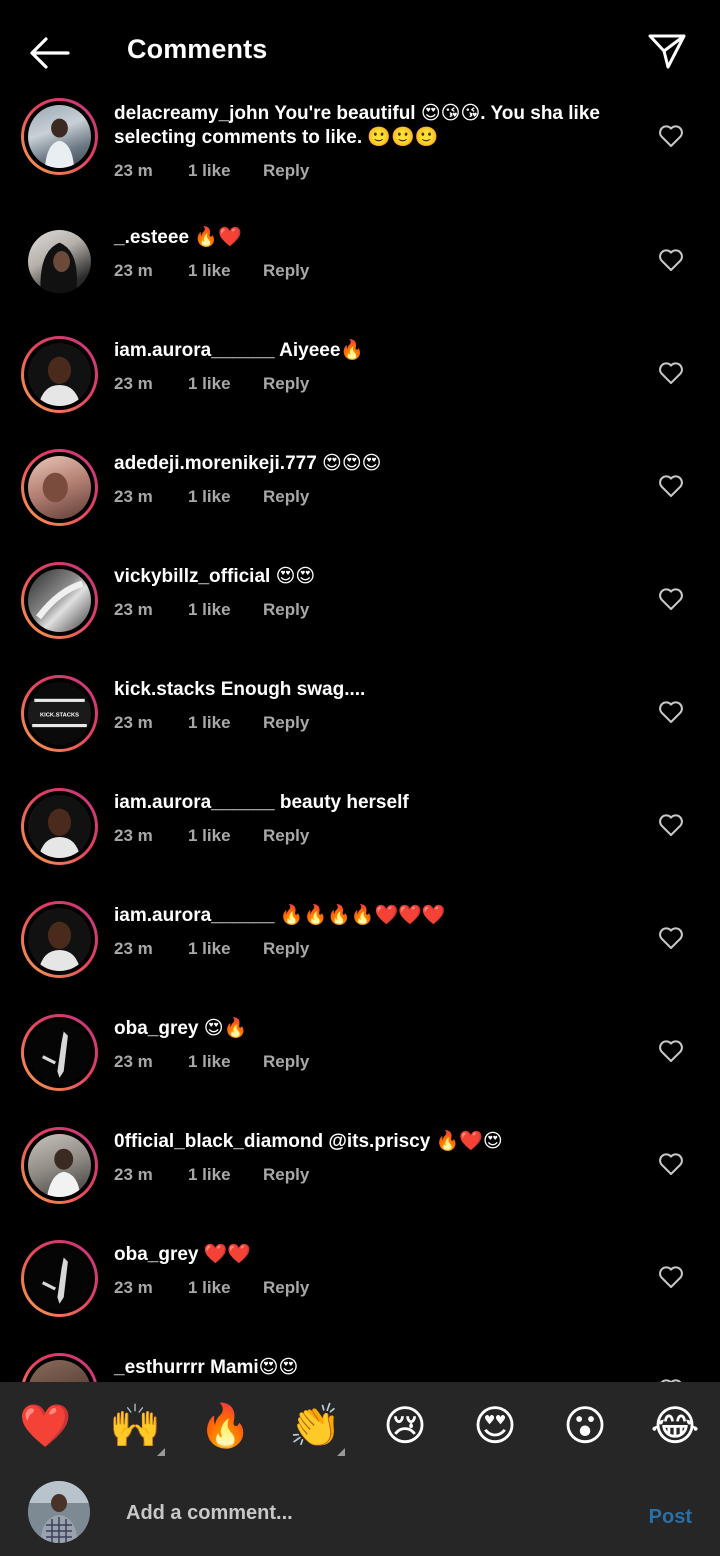 The height and width of the screenshot is (1556, 720). Describe the element at coordinates (344, 802) in the screenshot. I see `comment-body: beauty herself` at that location.